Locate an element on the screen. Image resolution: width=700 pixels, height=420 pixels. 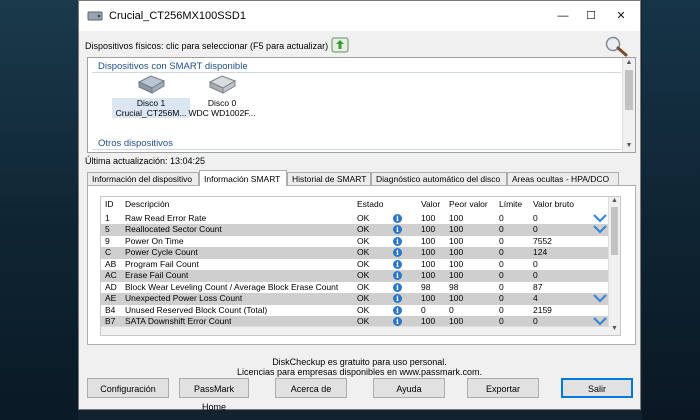
cell-description: Unused Reserved Block Count (Total) is located at coordinates (196, 309).